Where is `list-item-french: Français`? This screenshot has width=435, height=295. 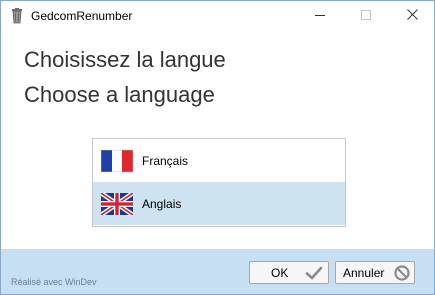
list-item-french: Français is located at coordinates (219, 160).